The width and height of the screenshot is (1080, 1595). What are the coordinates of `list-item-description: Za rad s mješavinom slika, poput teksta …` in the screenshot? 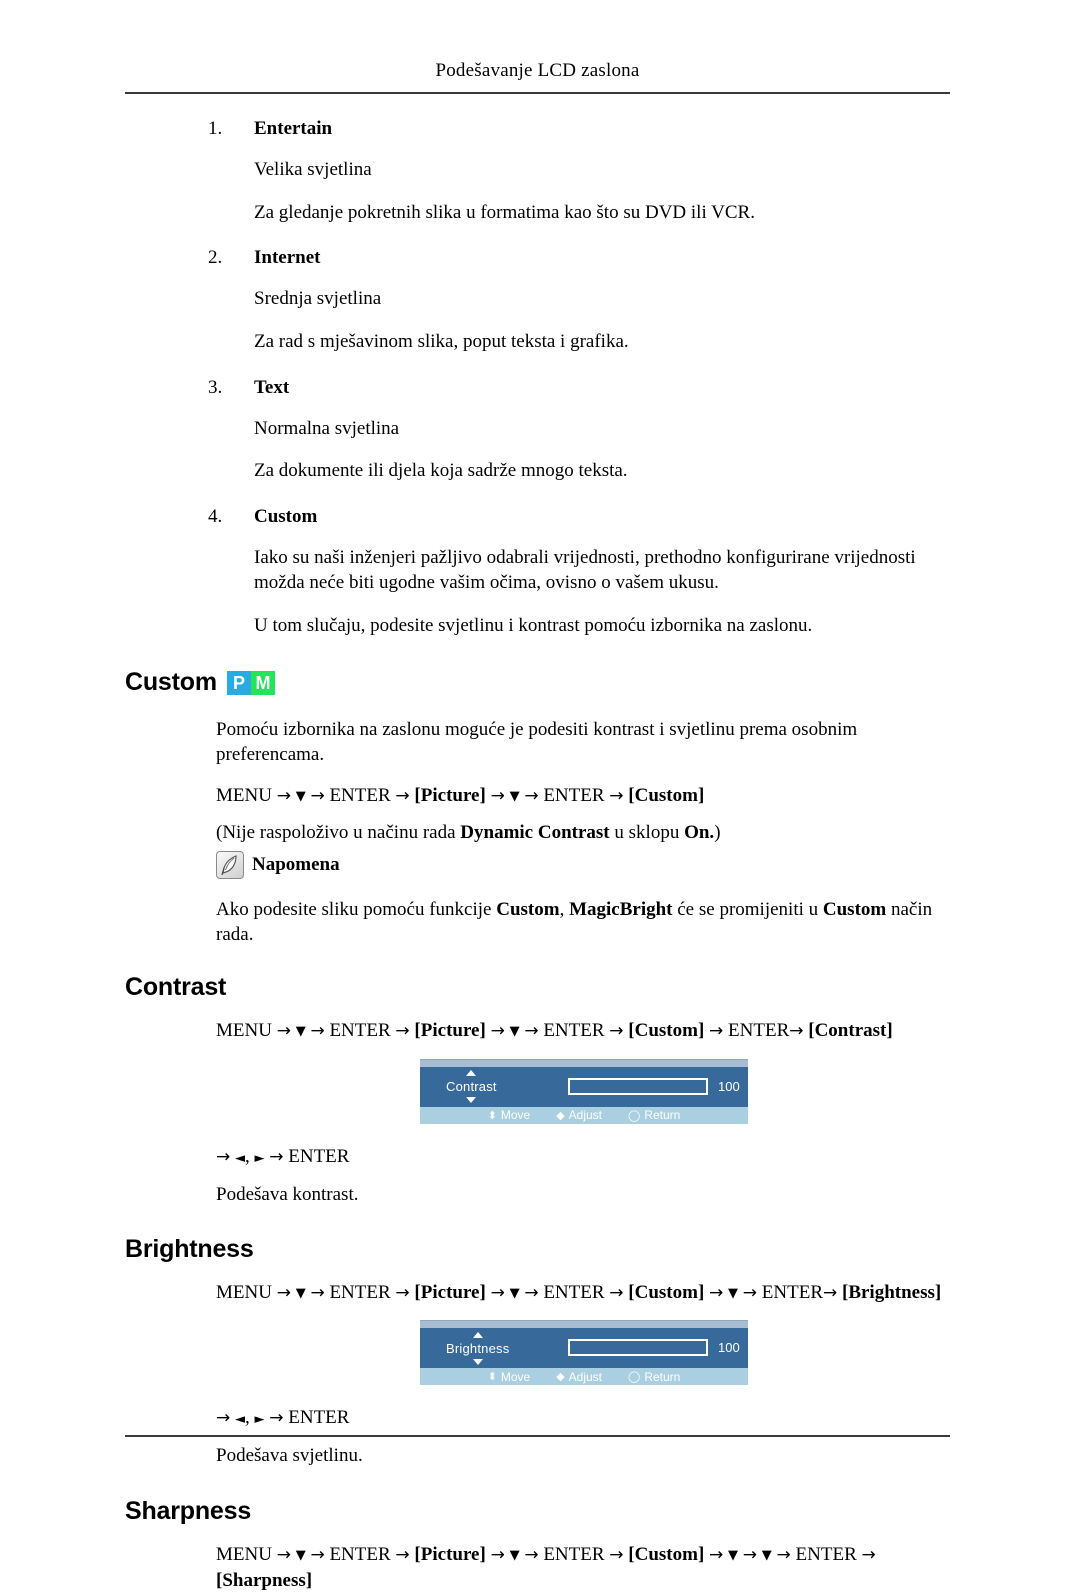 It's located at (441, 342).